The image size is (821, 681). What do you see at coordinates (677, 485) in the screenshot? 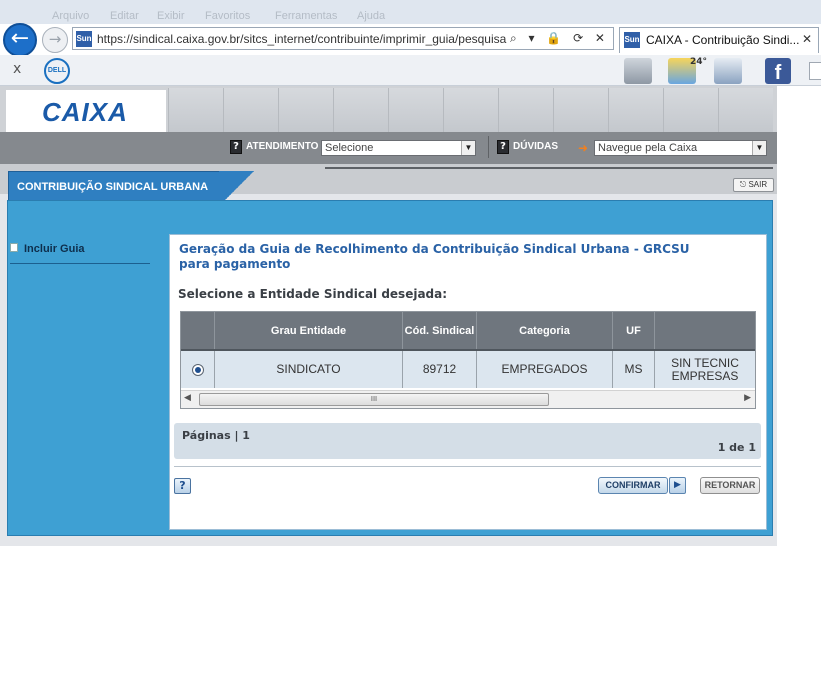
I see `confirm-arrow-icon: ▶` at bounding box center [677, 485].